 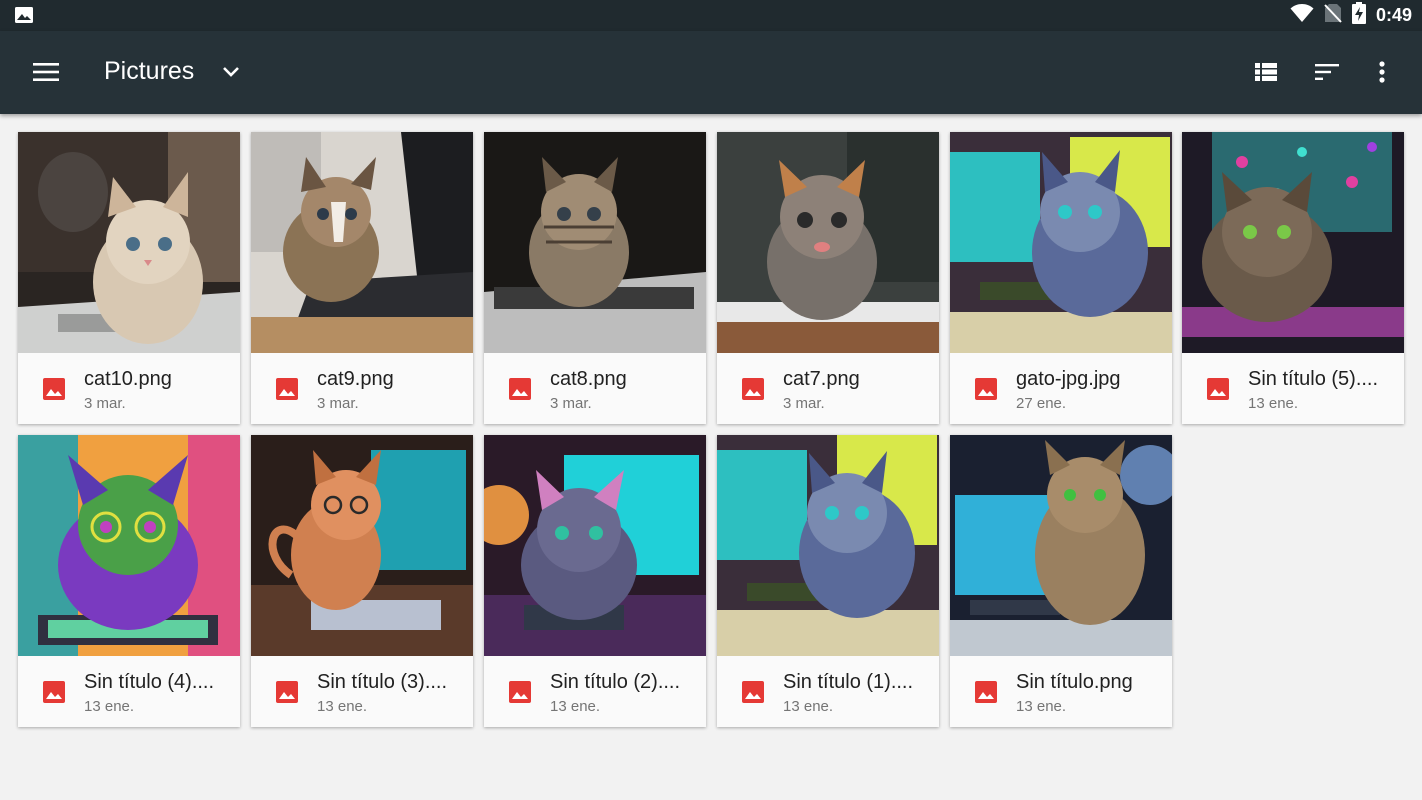 What do you see at coordinates (1266, 72) in the screenshot?
I see `list-view-icon` at bounding box center [1266, 72].